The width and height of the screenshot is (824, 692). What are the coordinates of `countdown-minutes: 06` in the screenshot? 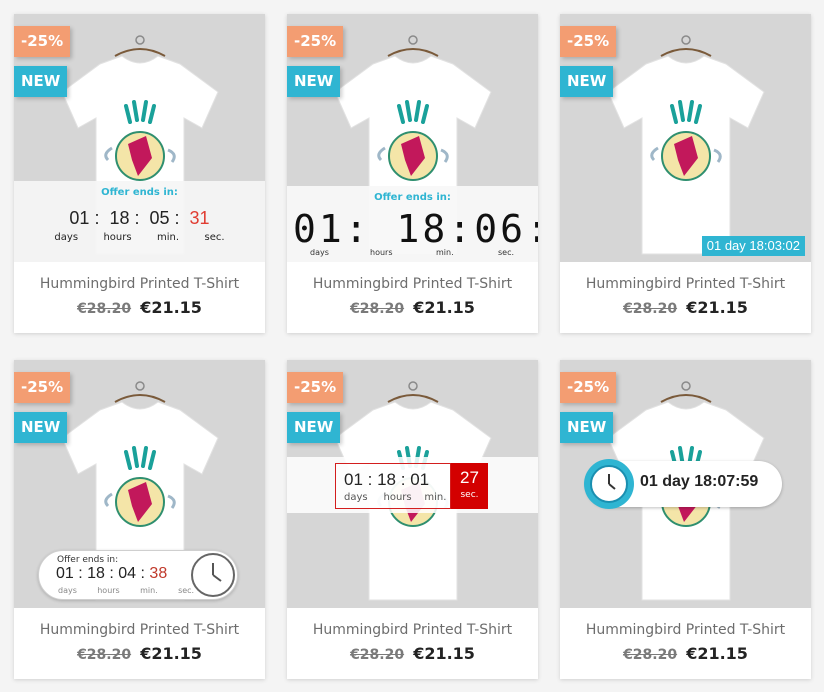 It's located at (500, 229).